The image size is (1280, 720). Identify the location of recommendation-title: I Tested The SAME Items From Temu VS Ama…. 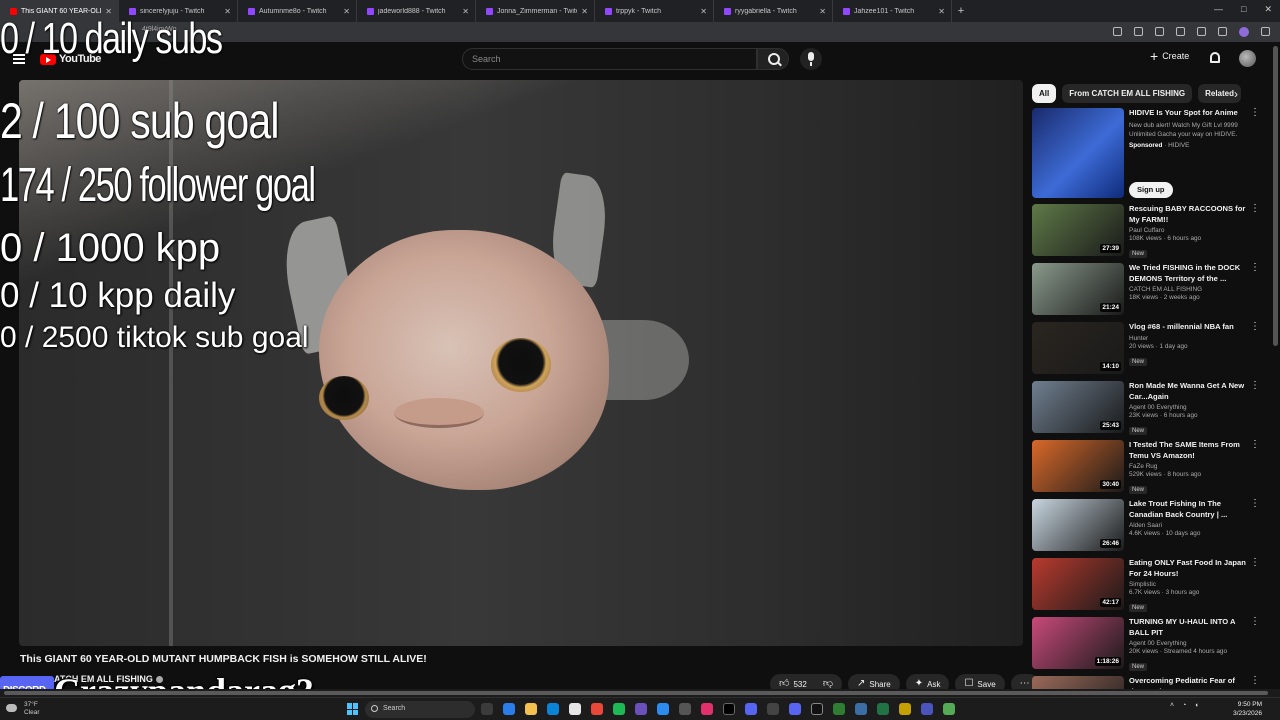
(1188, 450).